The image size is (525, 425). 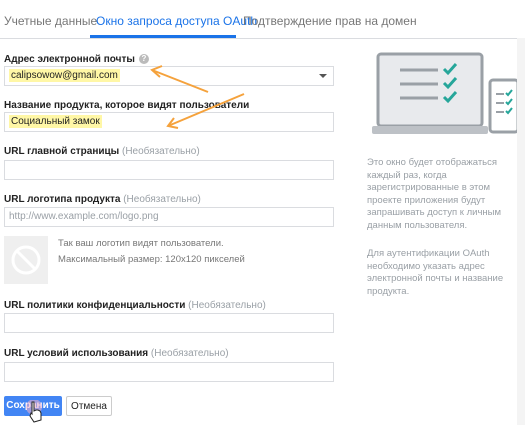 I want to click on product-name-value: Социальный замок, so click(x=55, y=121).